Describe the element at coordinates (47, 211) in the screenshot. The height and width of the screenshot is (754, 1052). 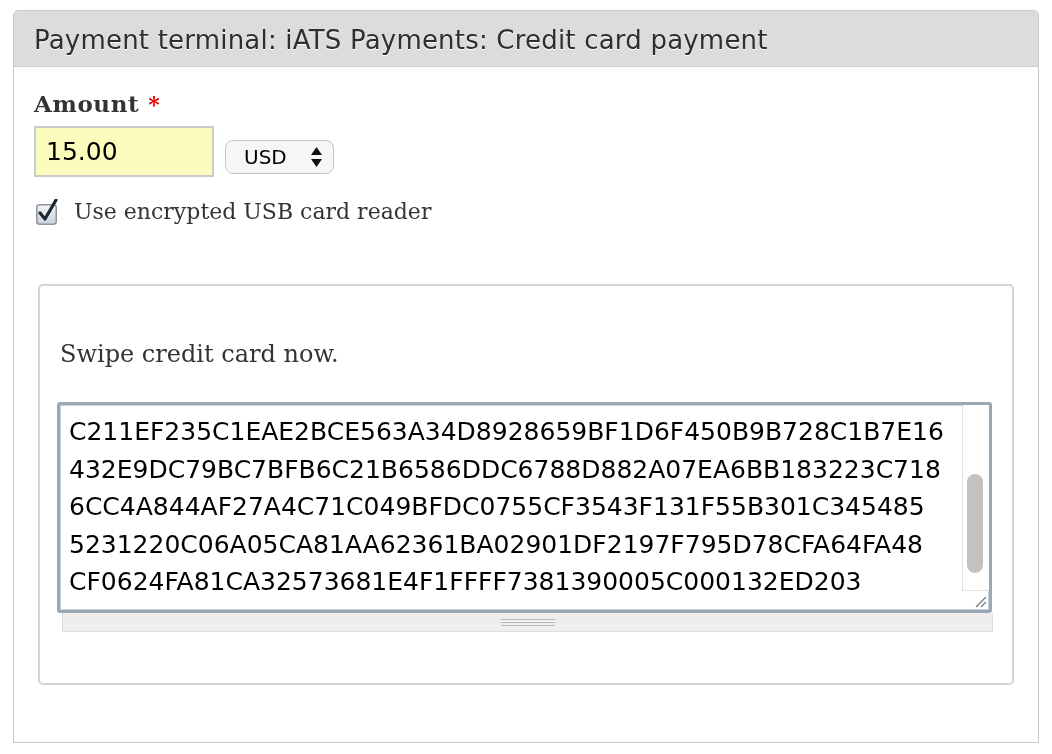
I see `checkbox` at that location.